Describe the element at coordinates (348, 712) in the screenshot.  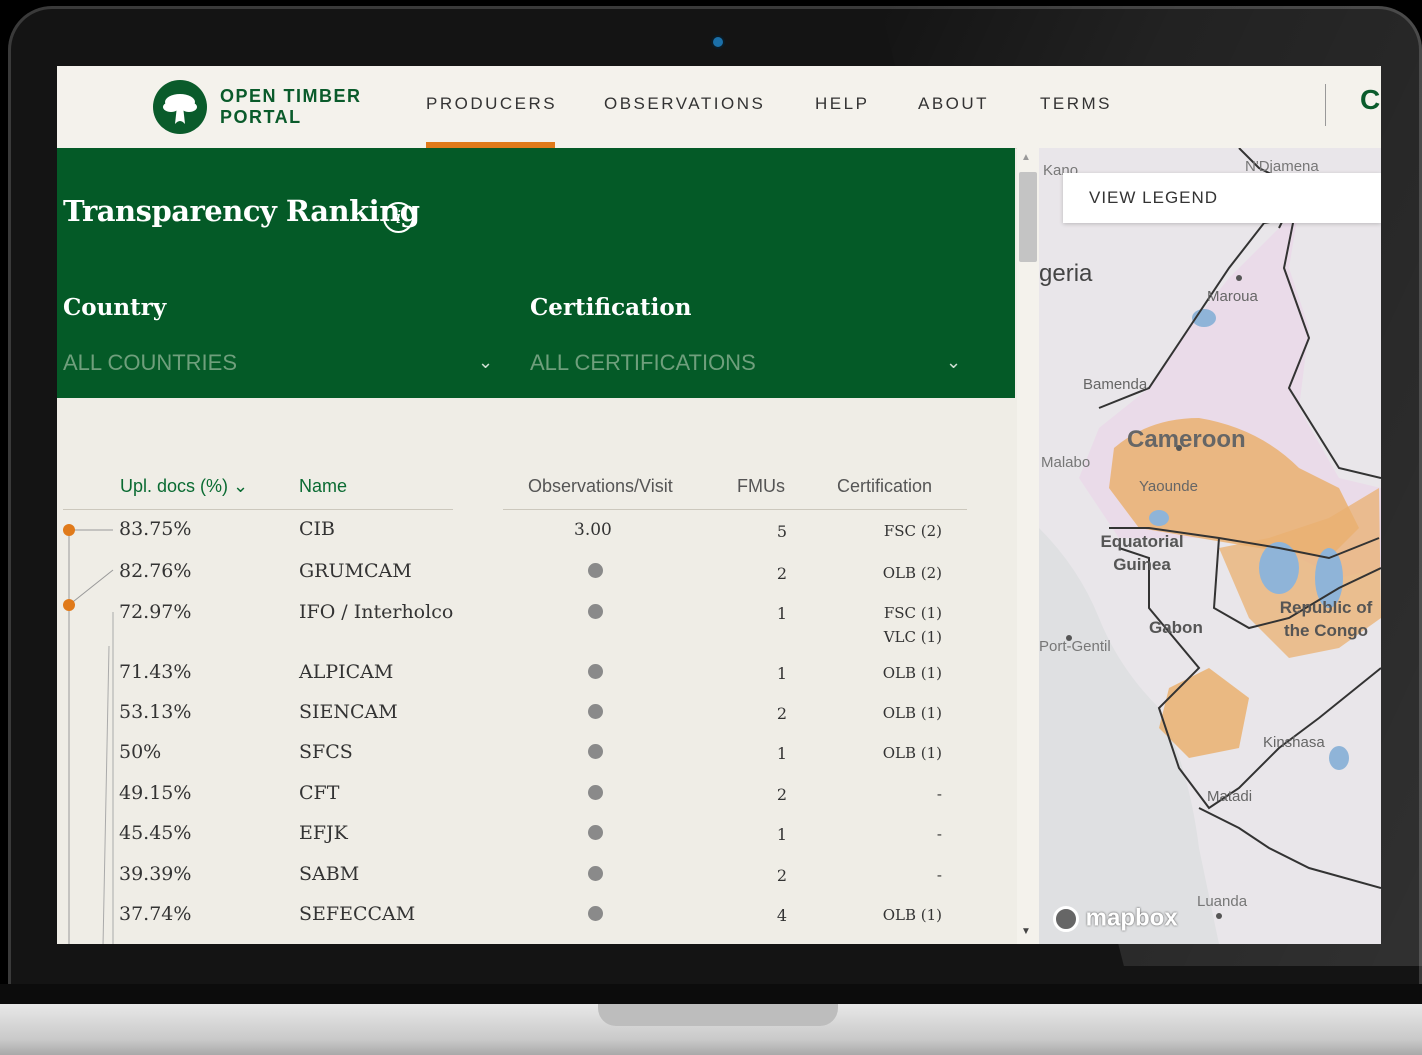
I see `cell-name: SIENCAM` at that location.